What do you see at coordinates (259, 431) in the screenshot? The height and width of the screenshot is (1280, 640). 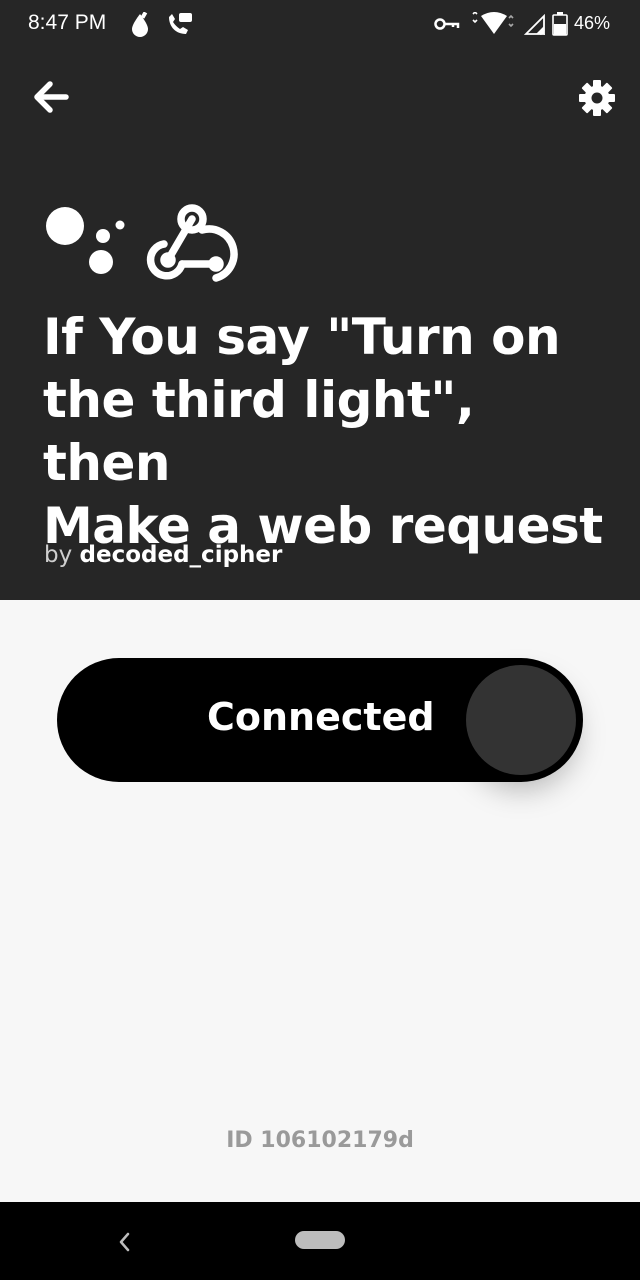 I see `title-line: the third light", then` at bounding box center [259, 431].